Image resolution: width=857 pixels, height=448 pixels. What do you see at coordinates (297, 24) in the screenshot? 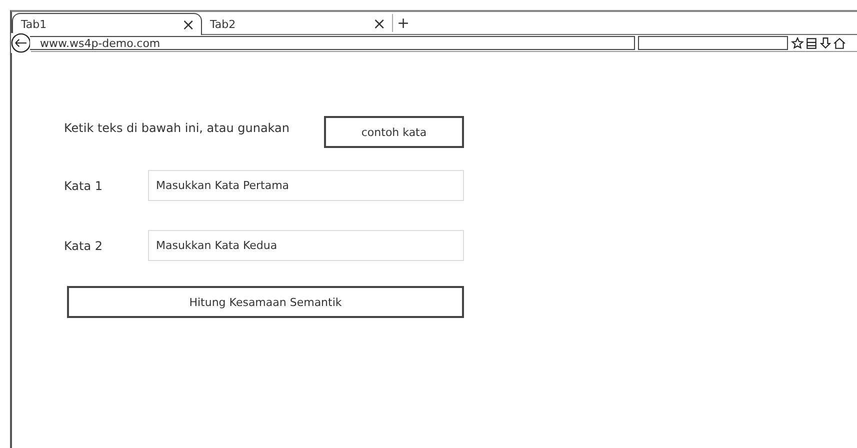
I see `browser-tab: Tab2 ×` at bounding box center [297, 24].